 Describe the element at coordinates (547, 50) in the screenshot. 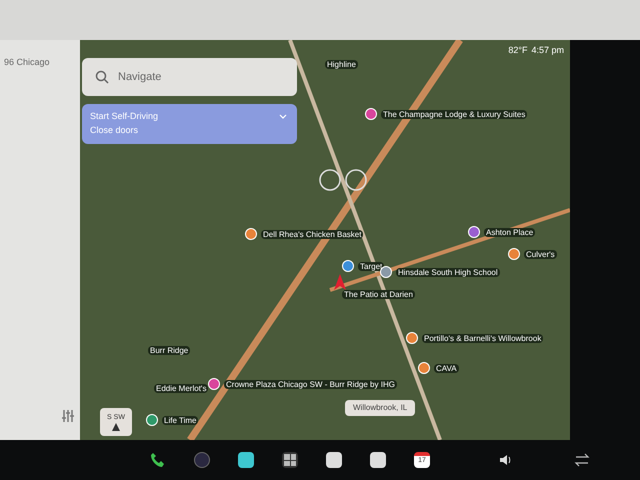

I see `time-text: 4:57 pm` at that location.